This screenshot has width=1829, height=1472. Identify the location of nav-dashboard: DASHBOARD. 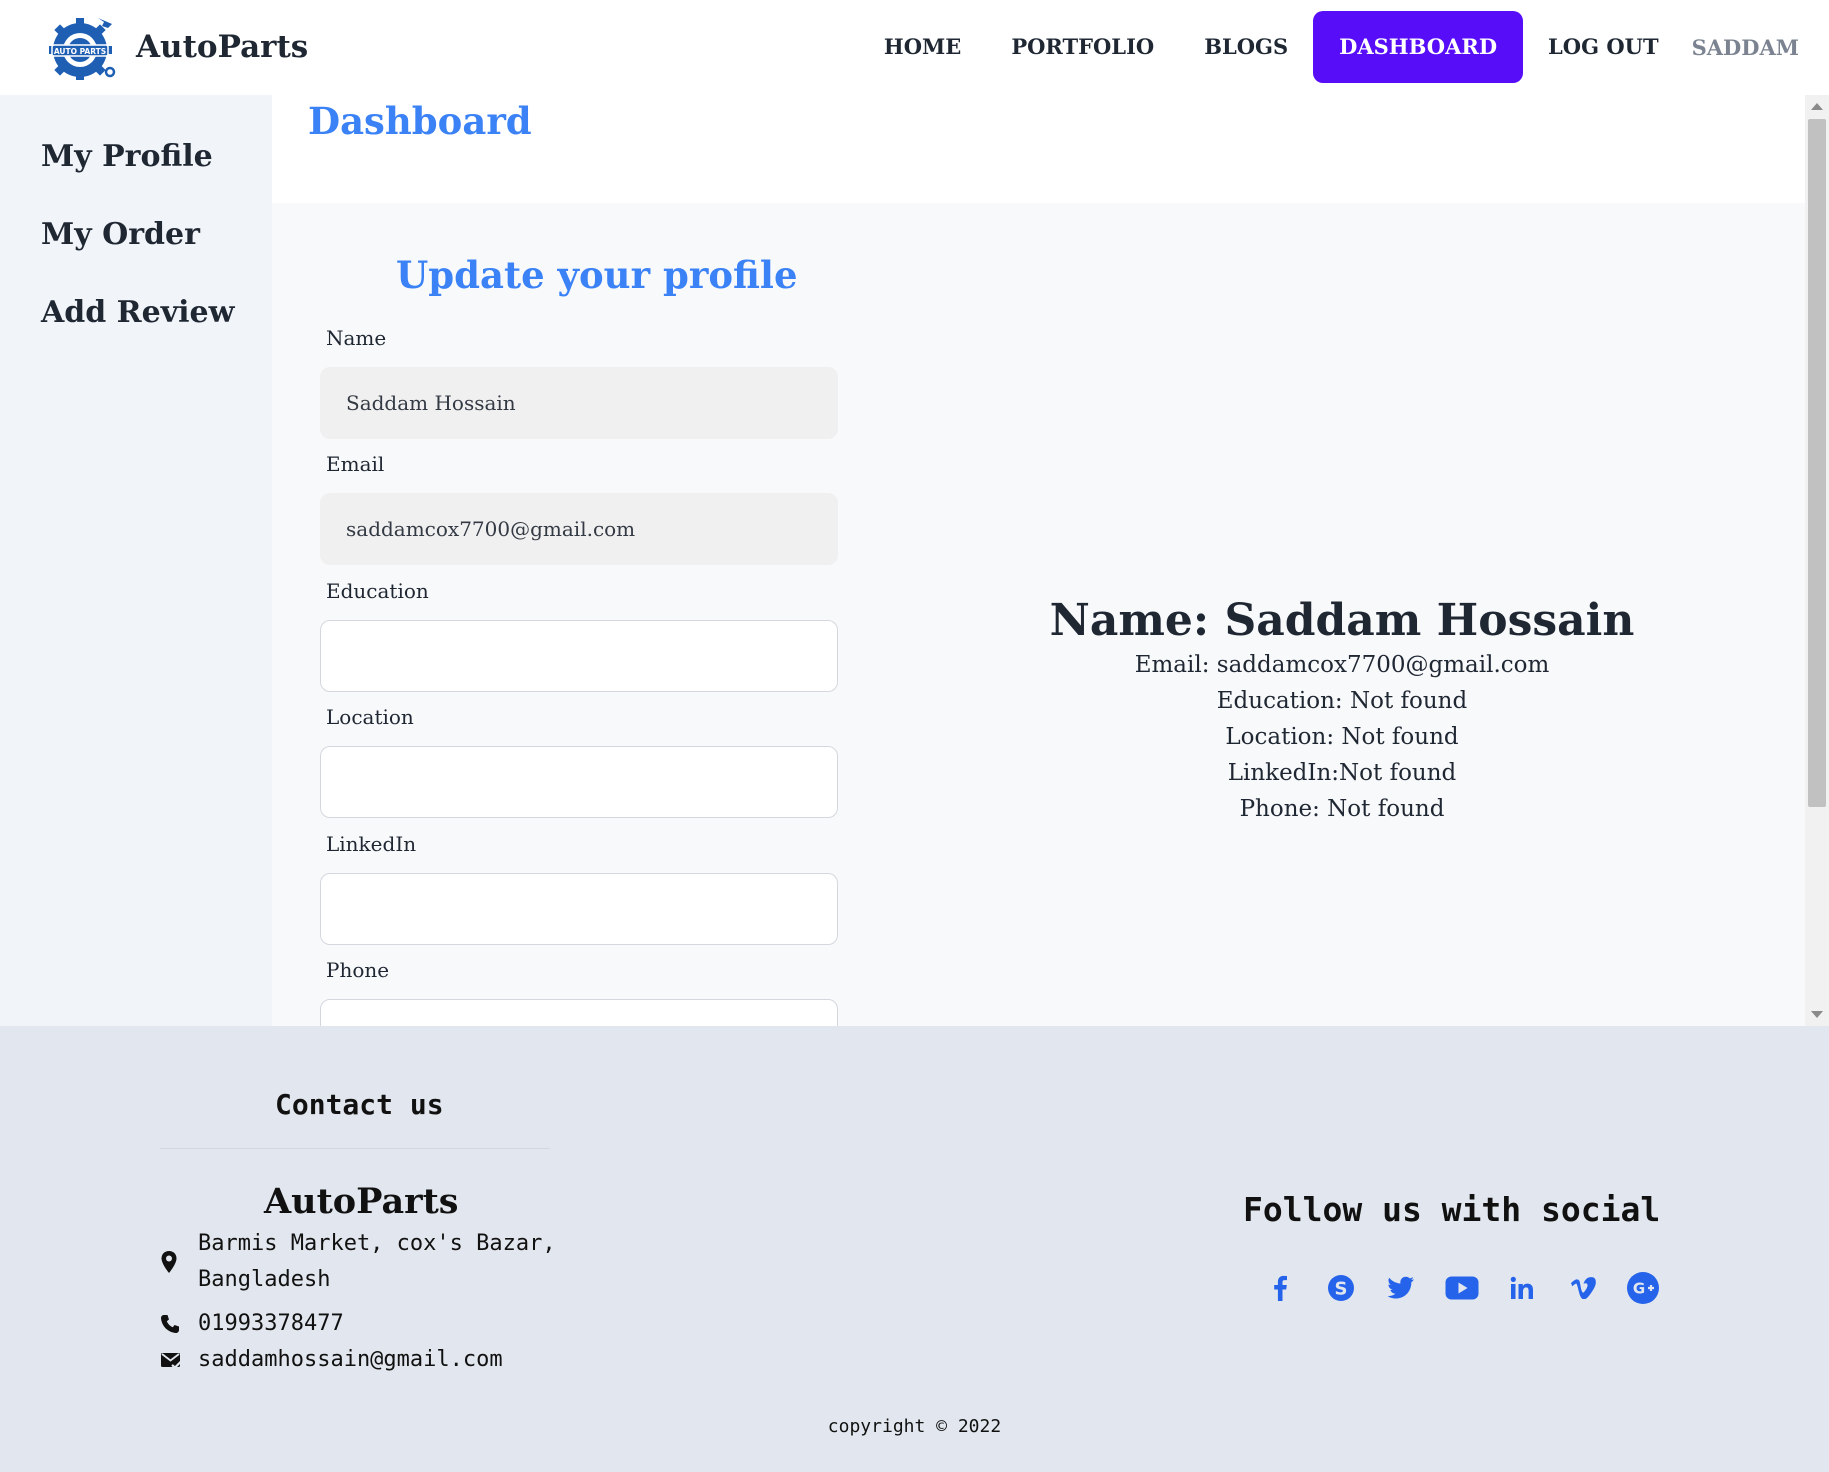
(1418, 47).